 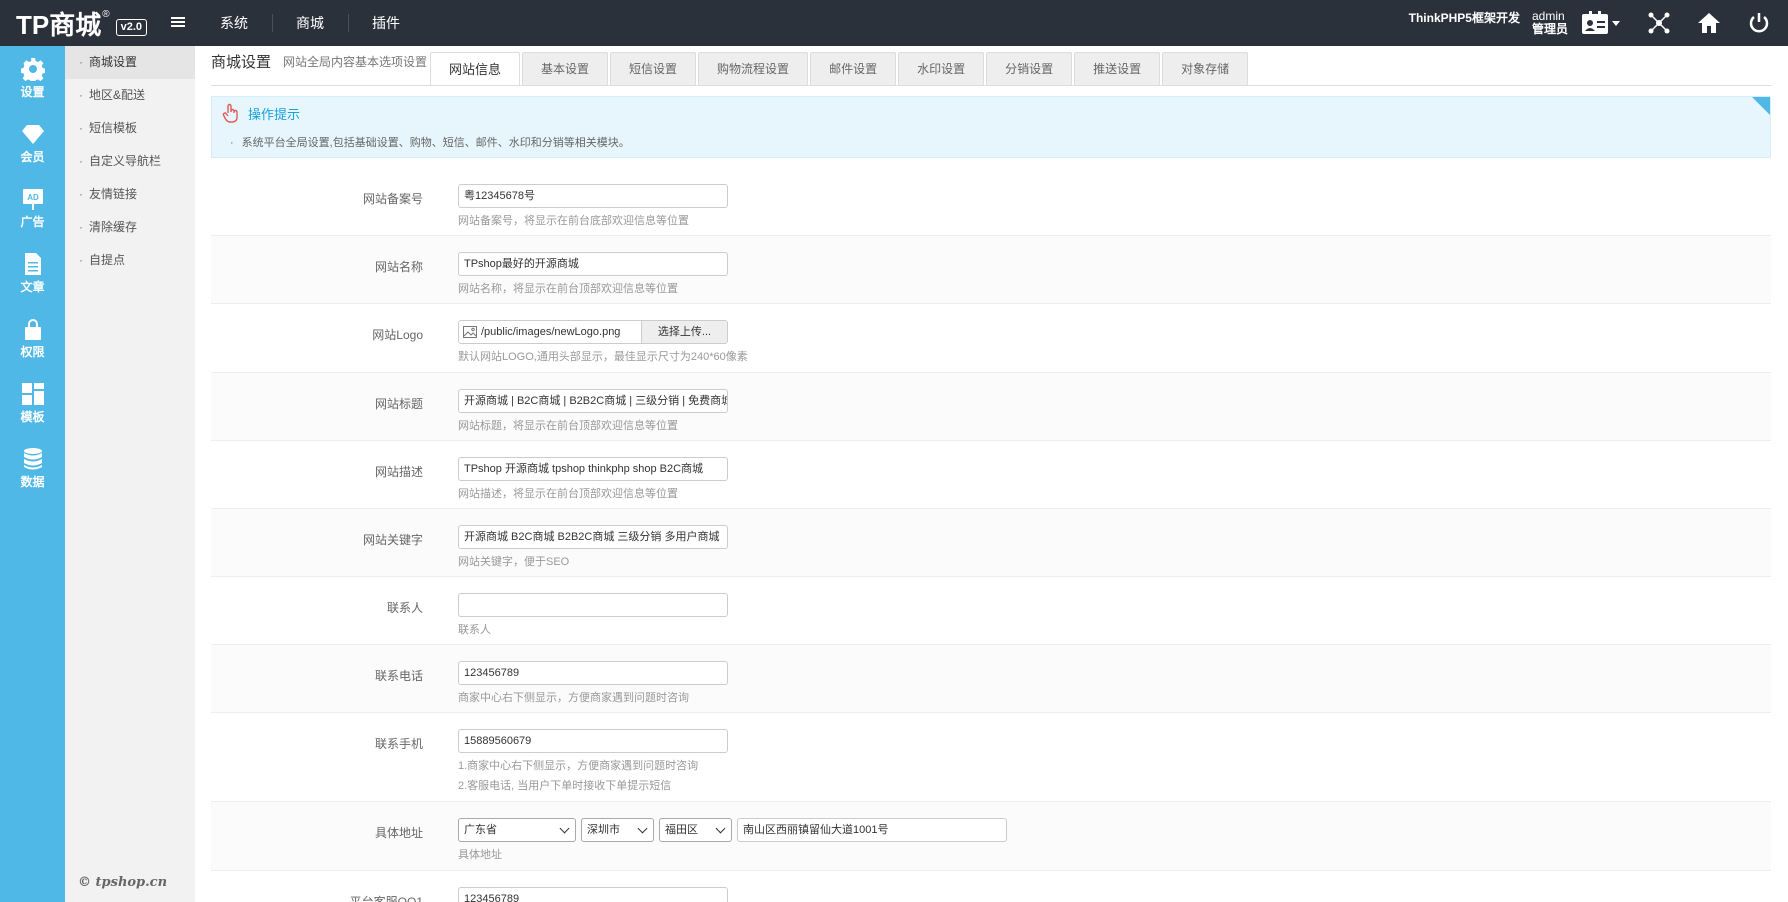 What do you see at coordinates (753, 68) in the screenshot?
I see `tab-shopping-flow: 购物流程设置` at bounding box center [753, 68].